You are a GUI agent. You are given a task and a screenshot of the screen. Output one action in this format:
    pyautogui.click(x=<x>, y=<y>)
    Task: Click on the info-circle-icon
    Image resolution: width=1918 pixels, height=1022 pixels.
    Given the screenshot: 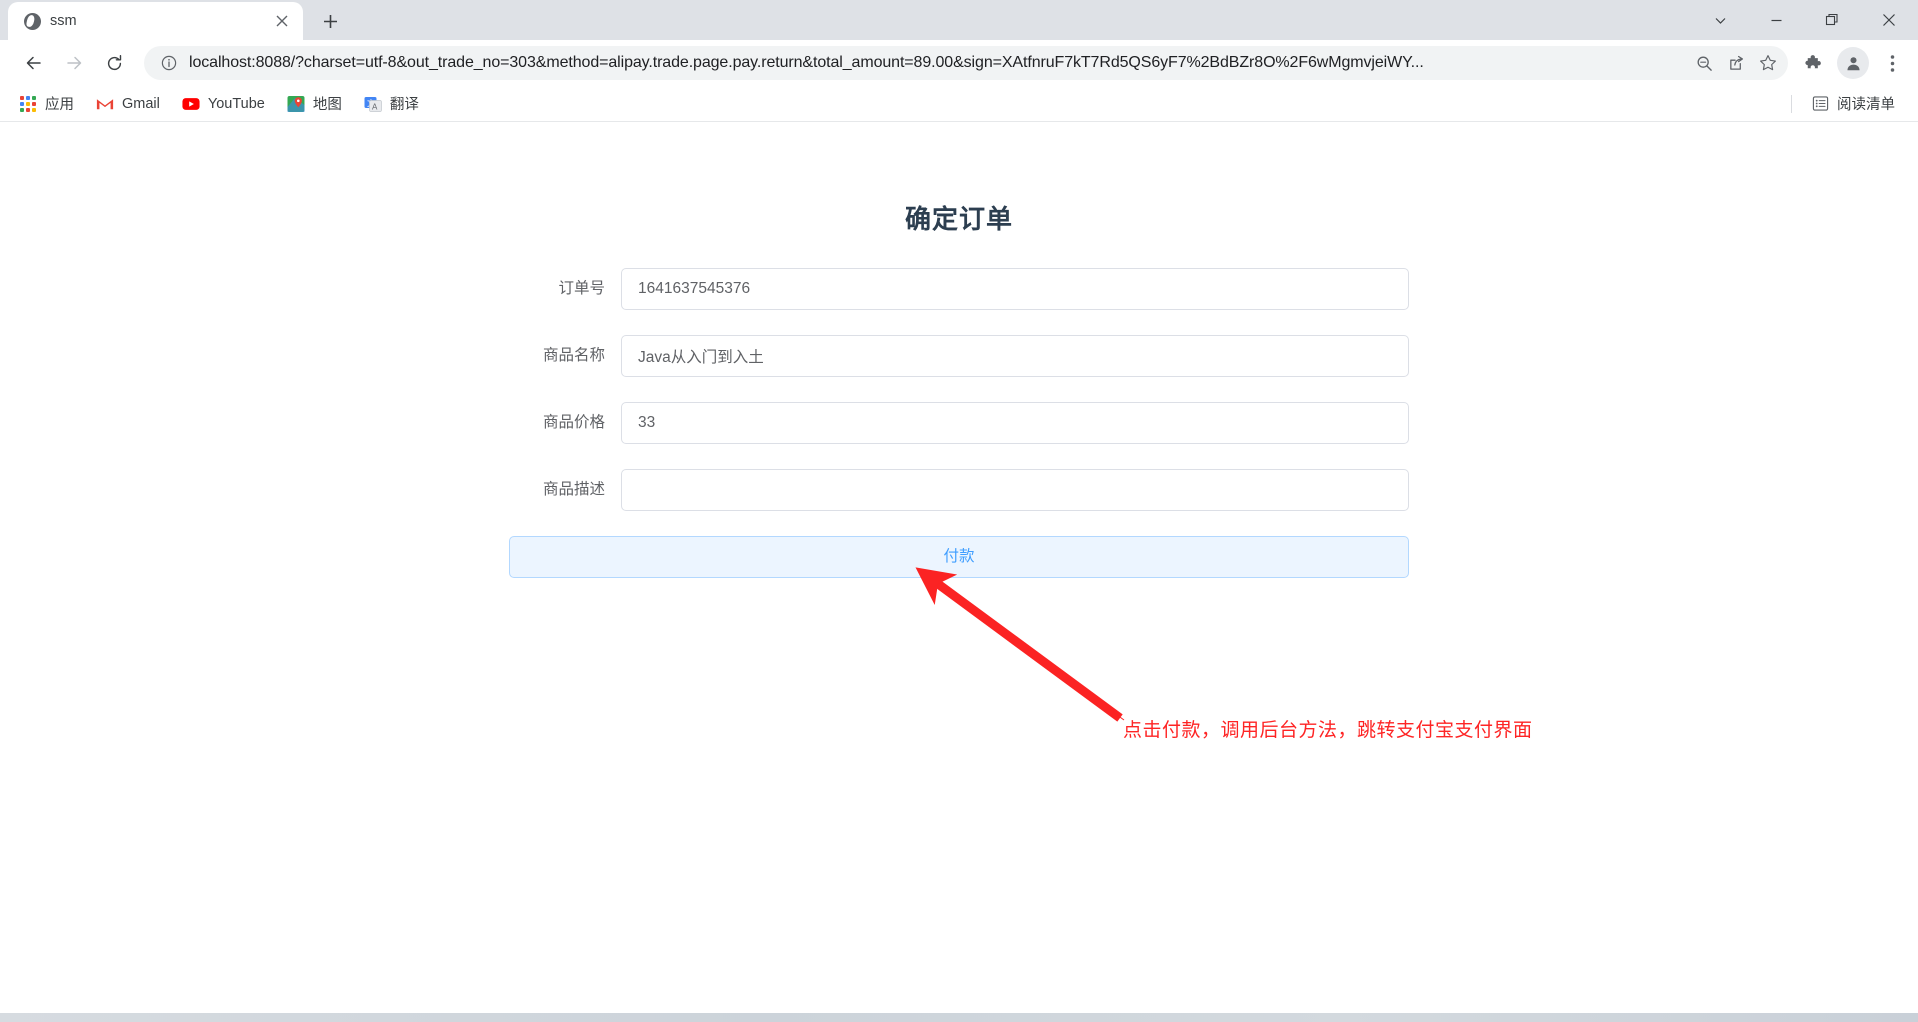 What is the action you would take?
    pyautogui.click(x=169, y=63)
    